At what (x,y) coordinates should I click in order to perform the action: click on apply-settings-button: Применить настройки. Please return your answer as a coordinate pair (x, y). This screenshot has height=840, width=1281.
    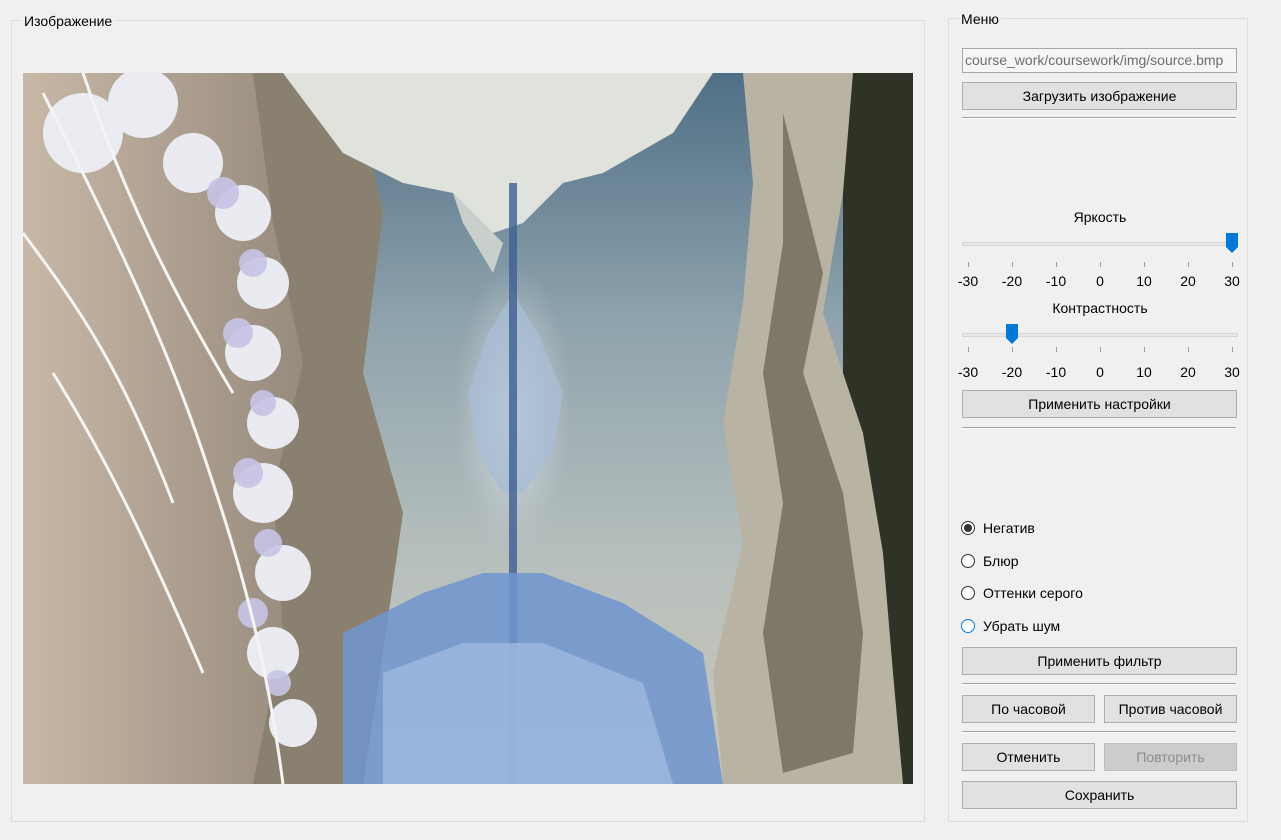
    Looking at the image, I should click on (1099, 404).